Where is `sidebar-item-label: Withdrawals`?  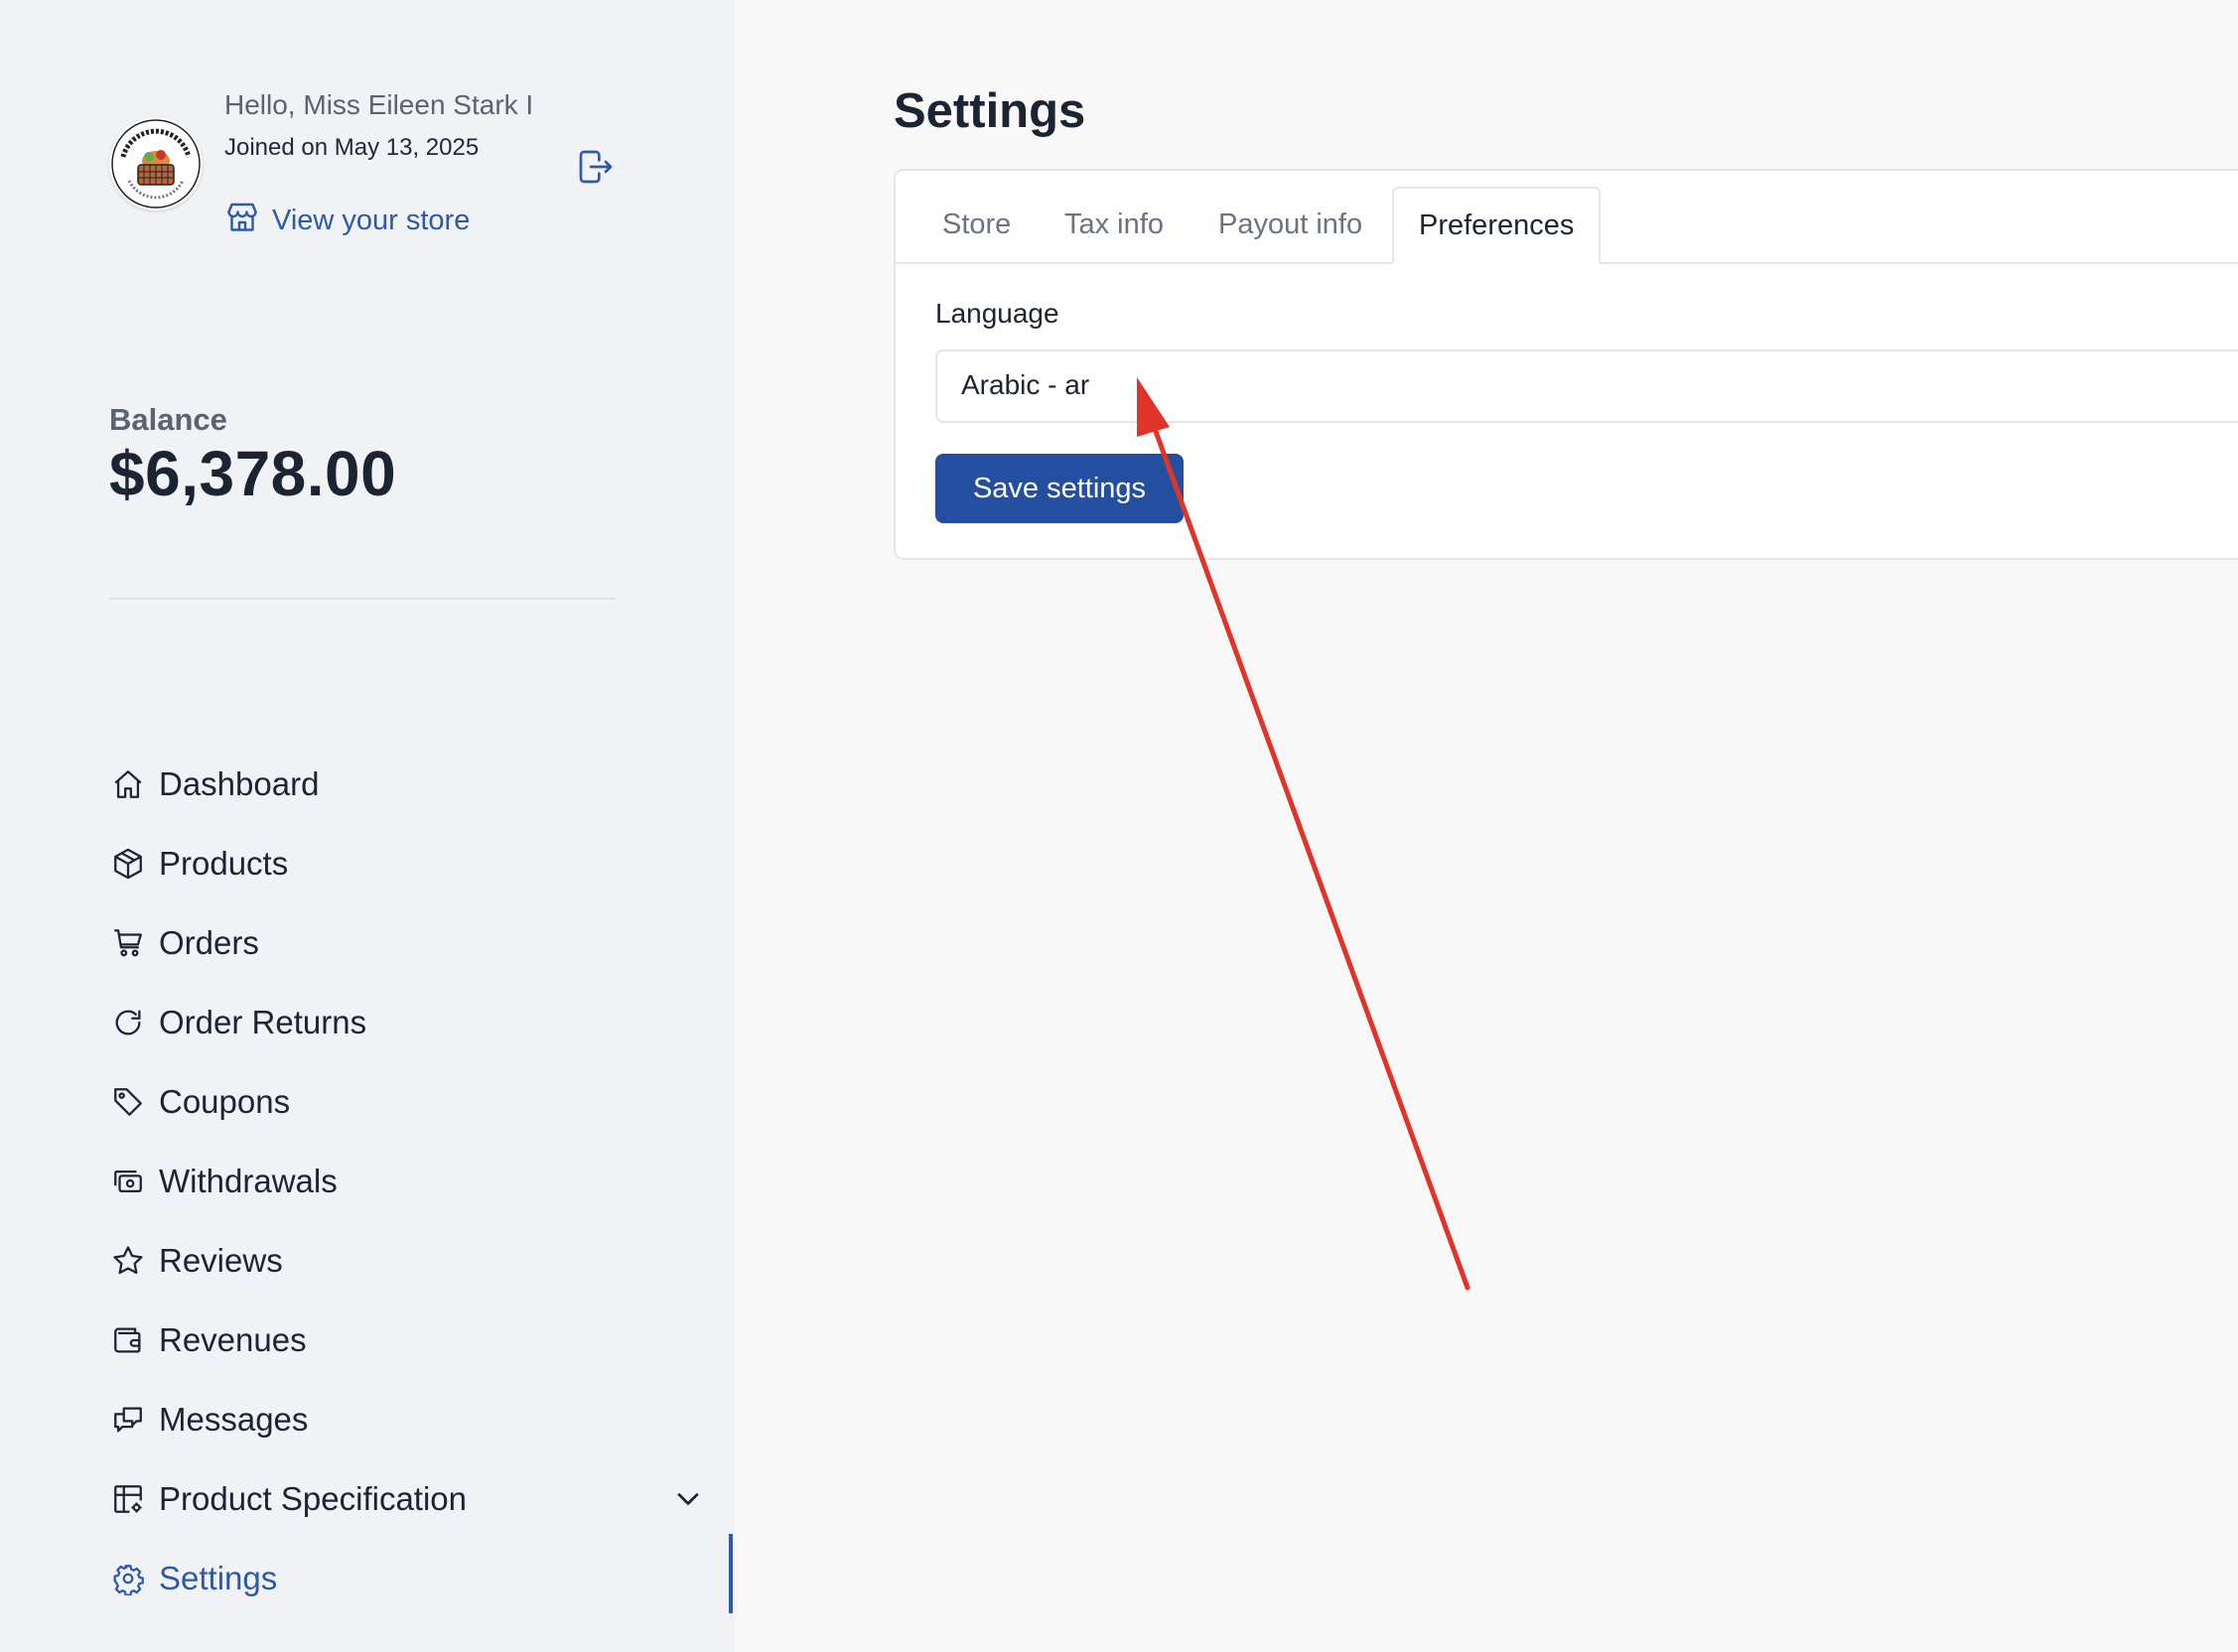 sidebar-item-label: Withdrawals is located at coordinates (249, 1181).